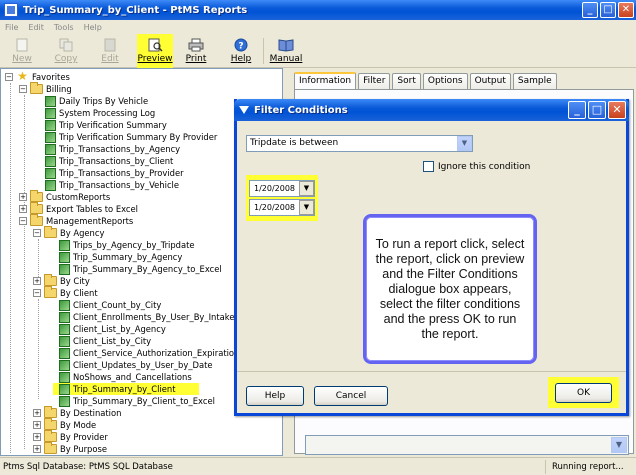  Describe the element at coordinates (138, 137) in the screenshot. I see `tree-label: Trip Verification Summary By Provider` at that location.